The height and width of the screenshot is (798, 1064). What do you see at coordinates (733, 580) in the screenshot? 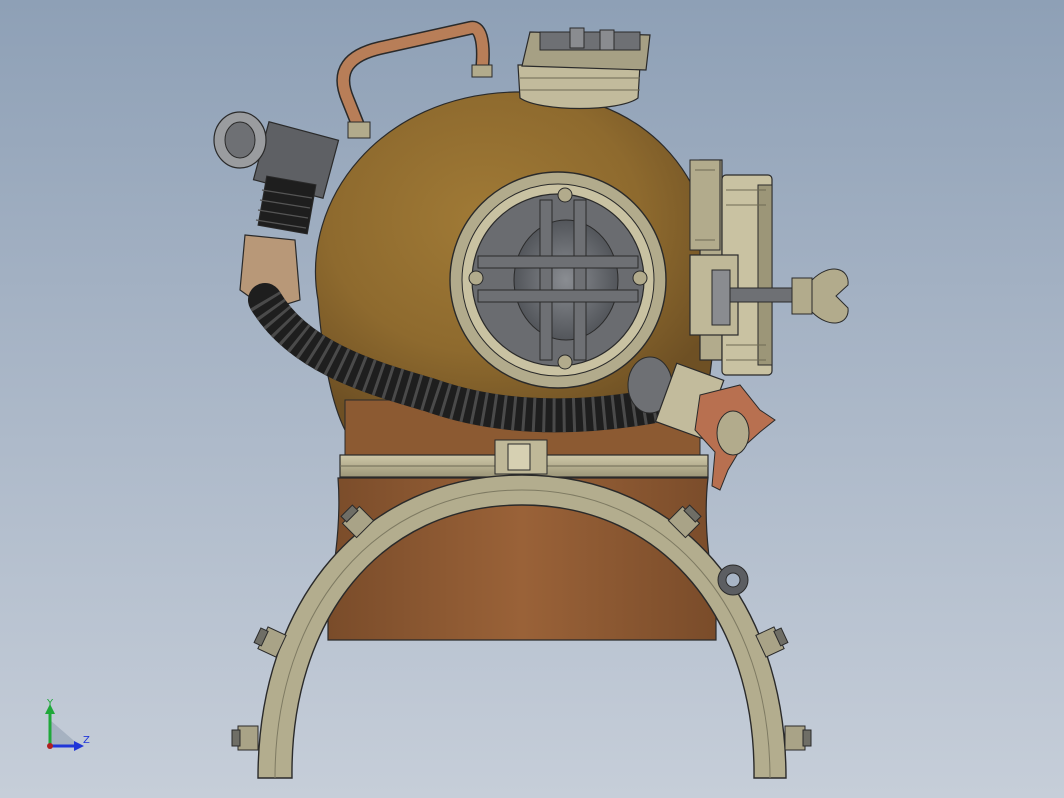
I see `lifting-ring` at bounding box center [733, 580].